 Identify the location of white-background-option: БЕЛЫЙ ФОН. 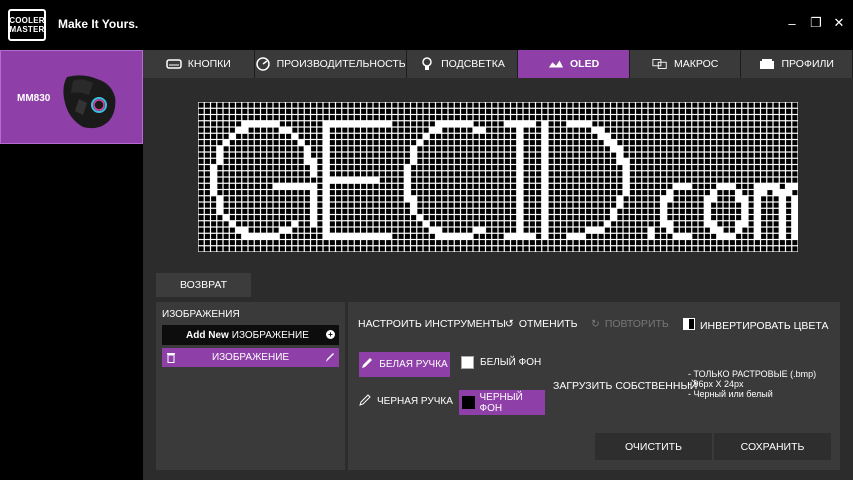
(501, 362).